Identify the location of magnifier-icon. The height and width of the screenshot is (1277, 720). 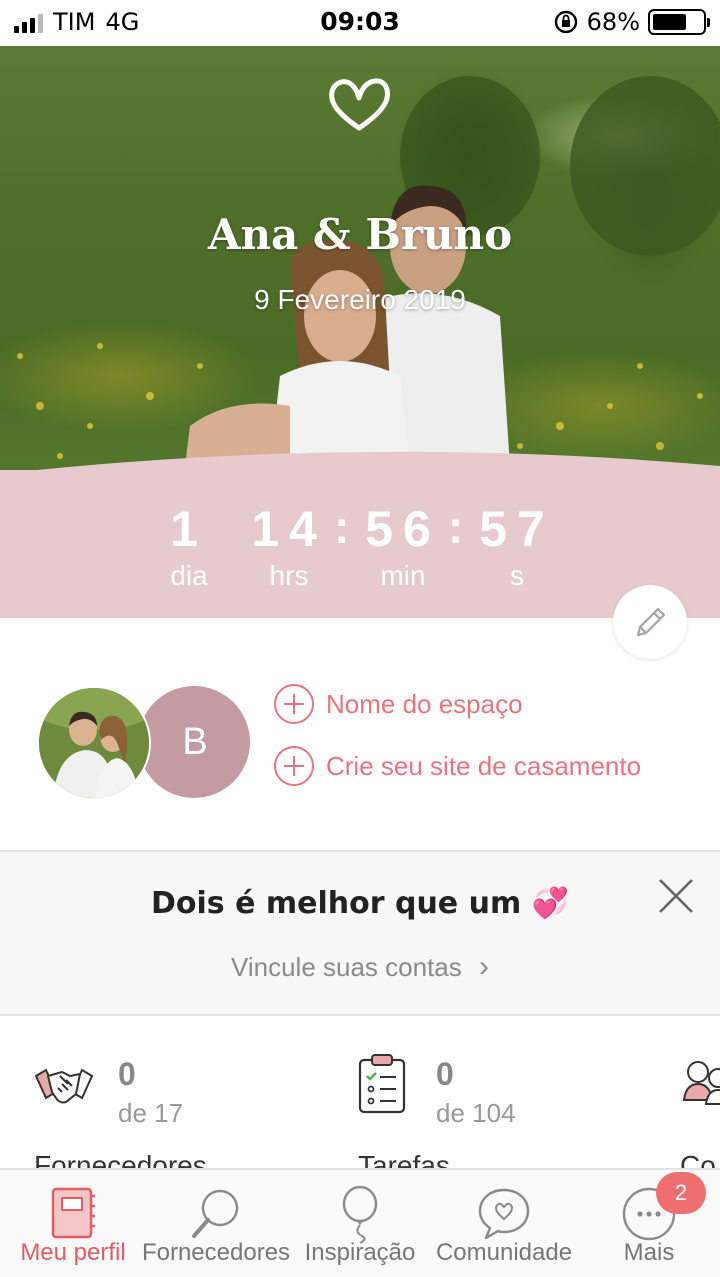
(215, 1213).